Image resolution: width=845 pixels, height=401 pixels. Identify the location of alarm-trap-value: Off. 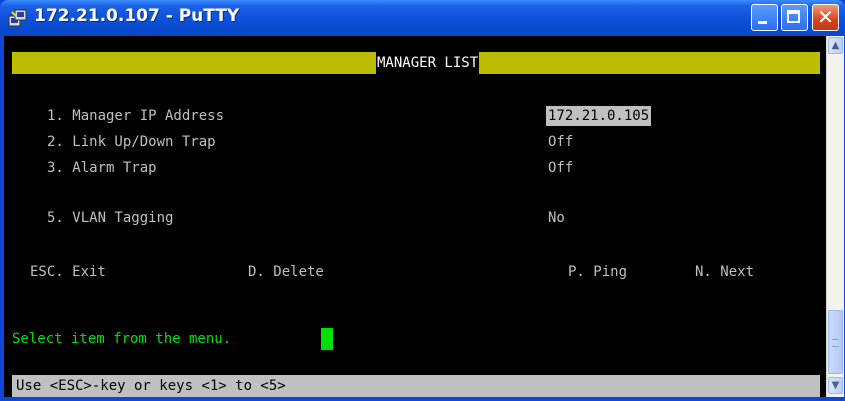
(561, 168).